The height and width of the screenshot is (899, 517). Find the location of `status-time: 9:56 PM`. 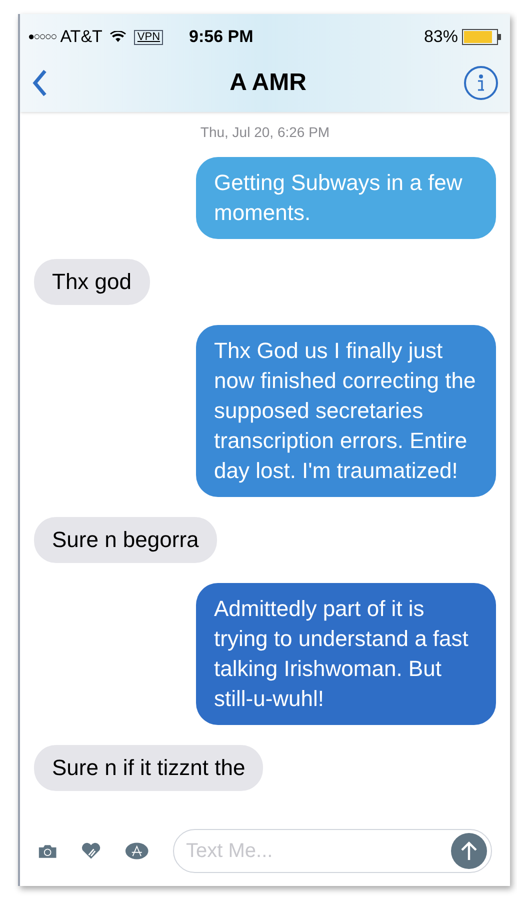

status-time: 9:56 PM is located at coordinates (221, 37).